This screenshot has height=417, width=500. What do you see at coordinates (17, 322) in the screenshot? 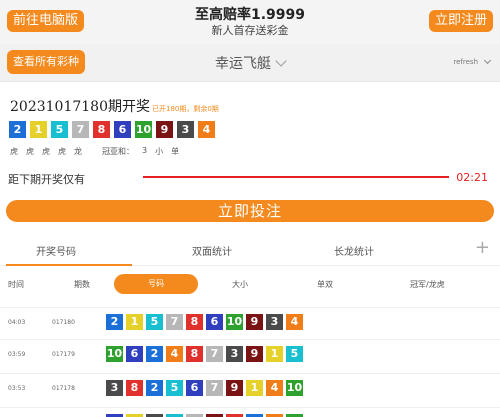
I see `row-time: 04:03` at bounding box center [17, 322].